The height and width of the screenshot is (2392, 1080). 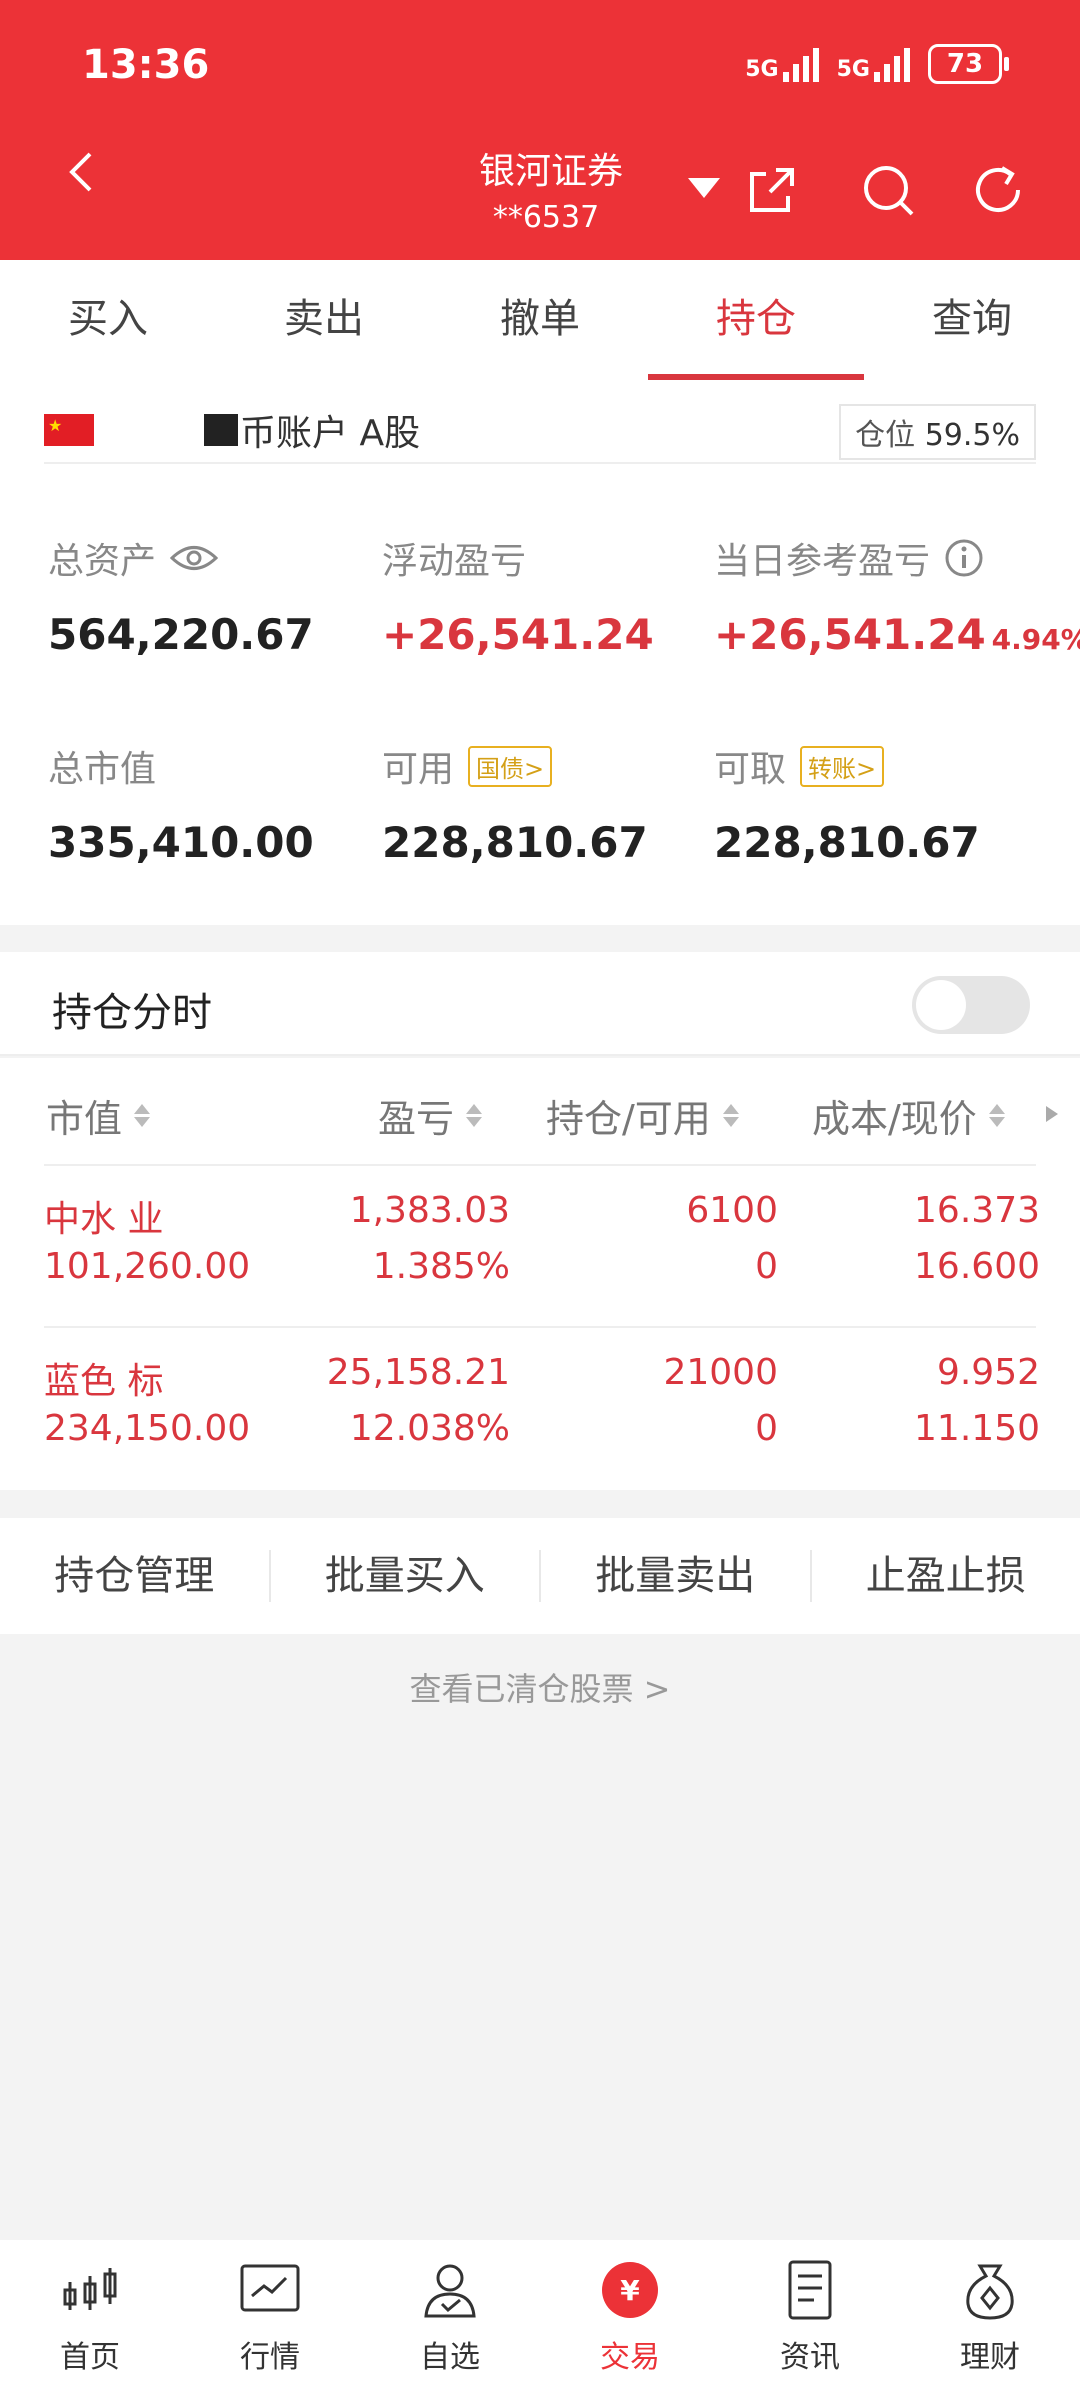 What do you see at coordinates (1035, 639) in the screenshot?
I see `daily-pl-percent: 4.94%` at bounding box center [1035, 639].